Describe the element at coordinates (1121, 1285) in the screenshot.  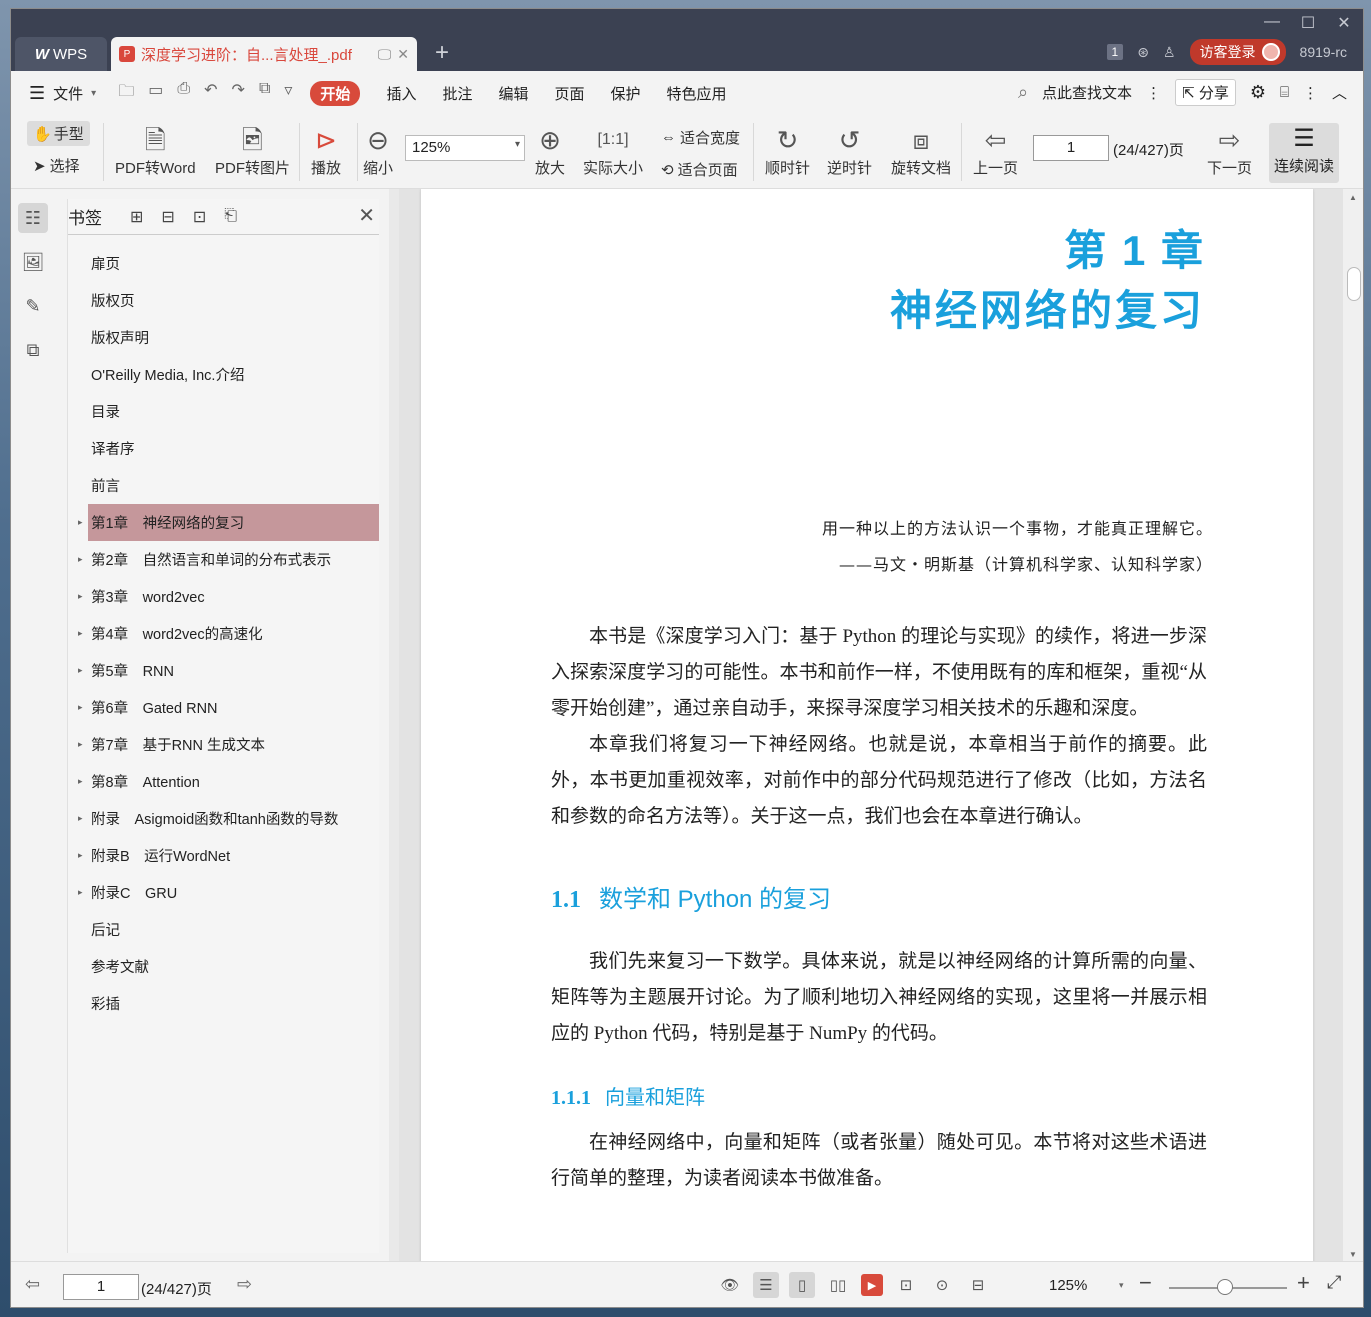
I see `chevron-down-icon: ▾` at that location.